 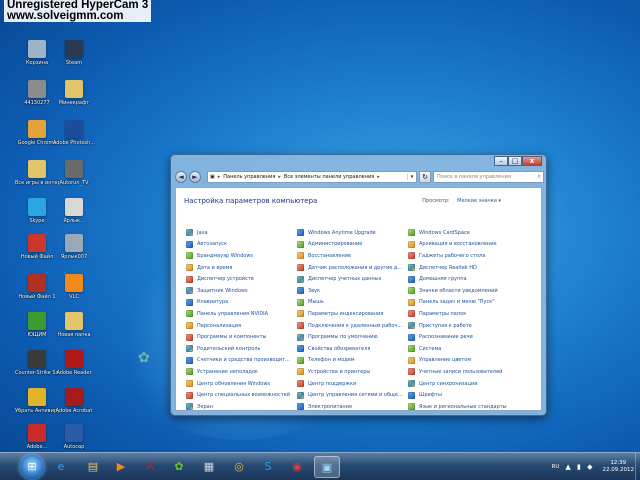 I want to click on control-panel-item: Восстановление, so click(x=353, y=256).